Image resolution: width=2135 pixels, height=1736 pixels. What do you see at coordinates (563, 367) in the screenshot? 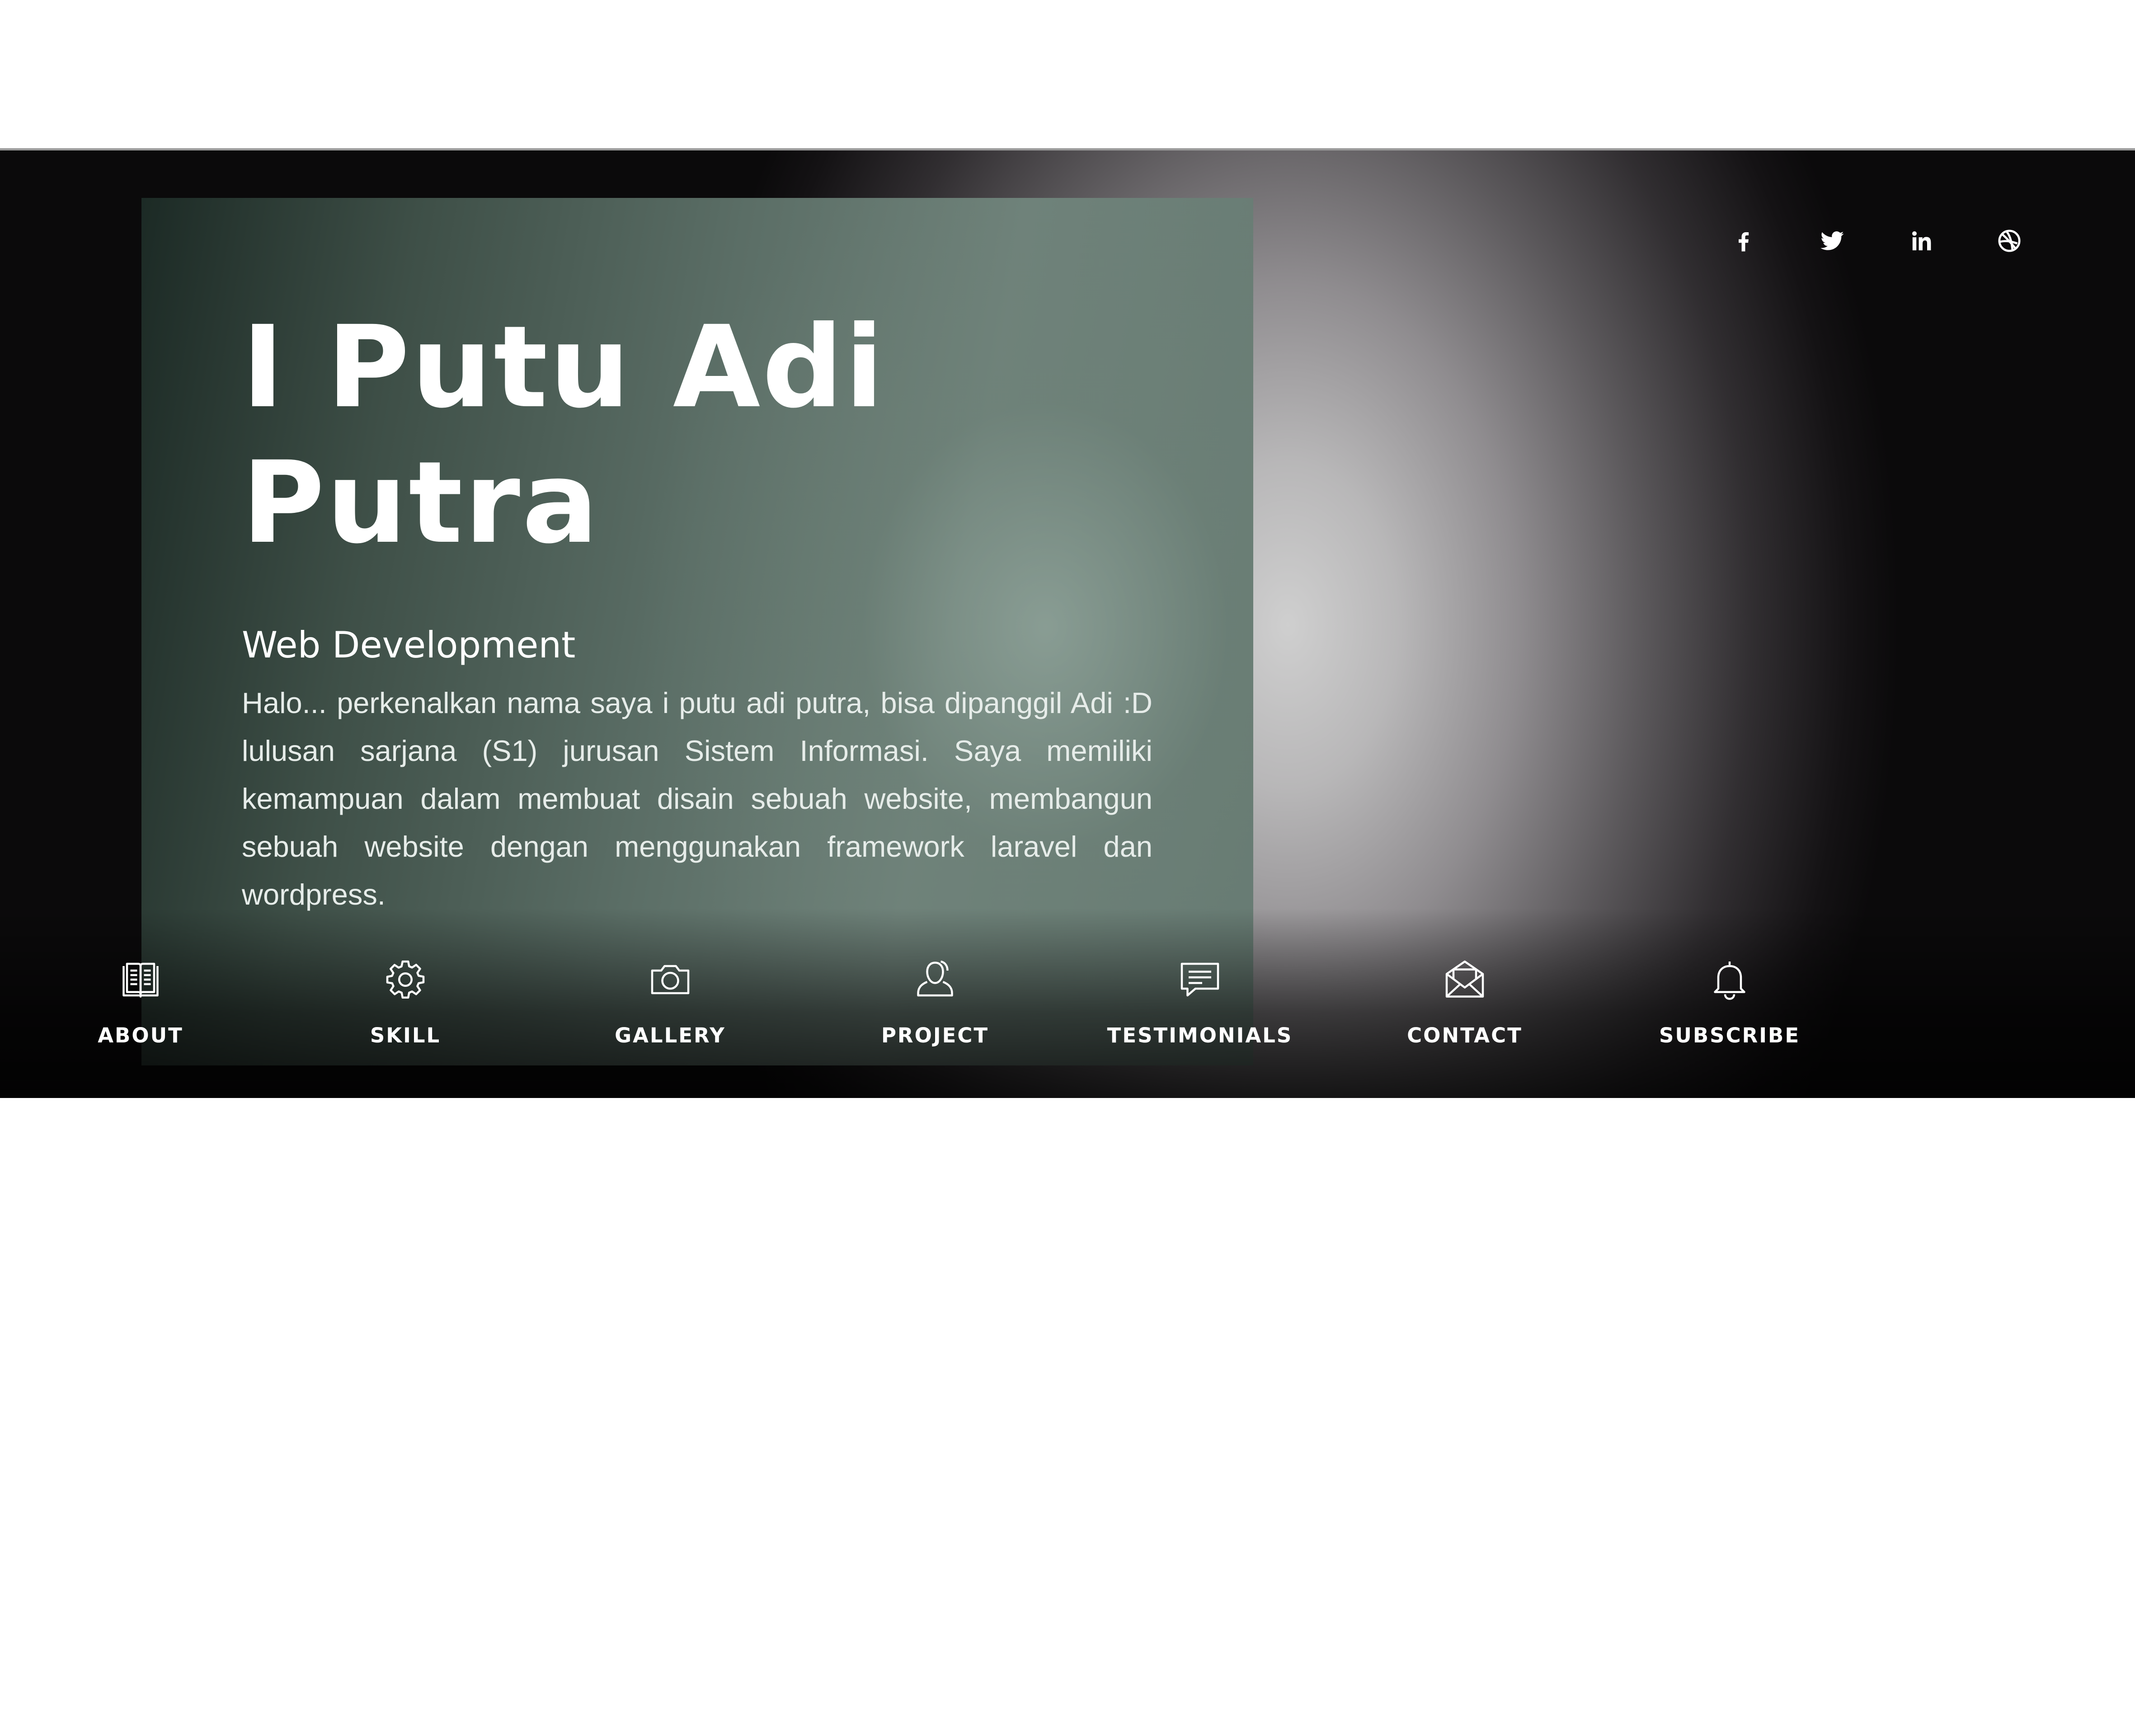
I see `name-line-1: I Putu Adi` at bounding box center [563, 367].